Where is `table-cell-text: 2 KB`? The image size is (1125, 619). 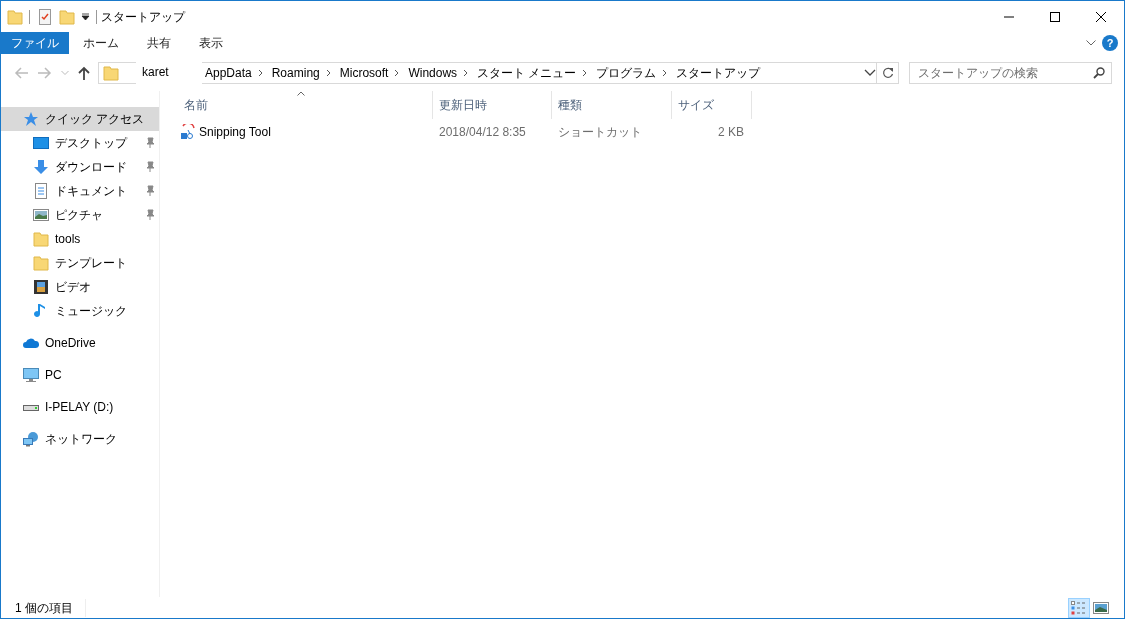
table-cell-text: 2 KB is located at coordinates (731, 132).